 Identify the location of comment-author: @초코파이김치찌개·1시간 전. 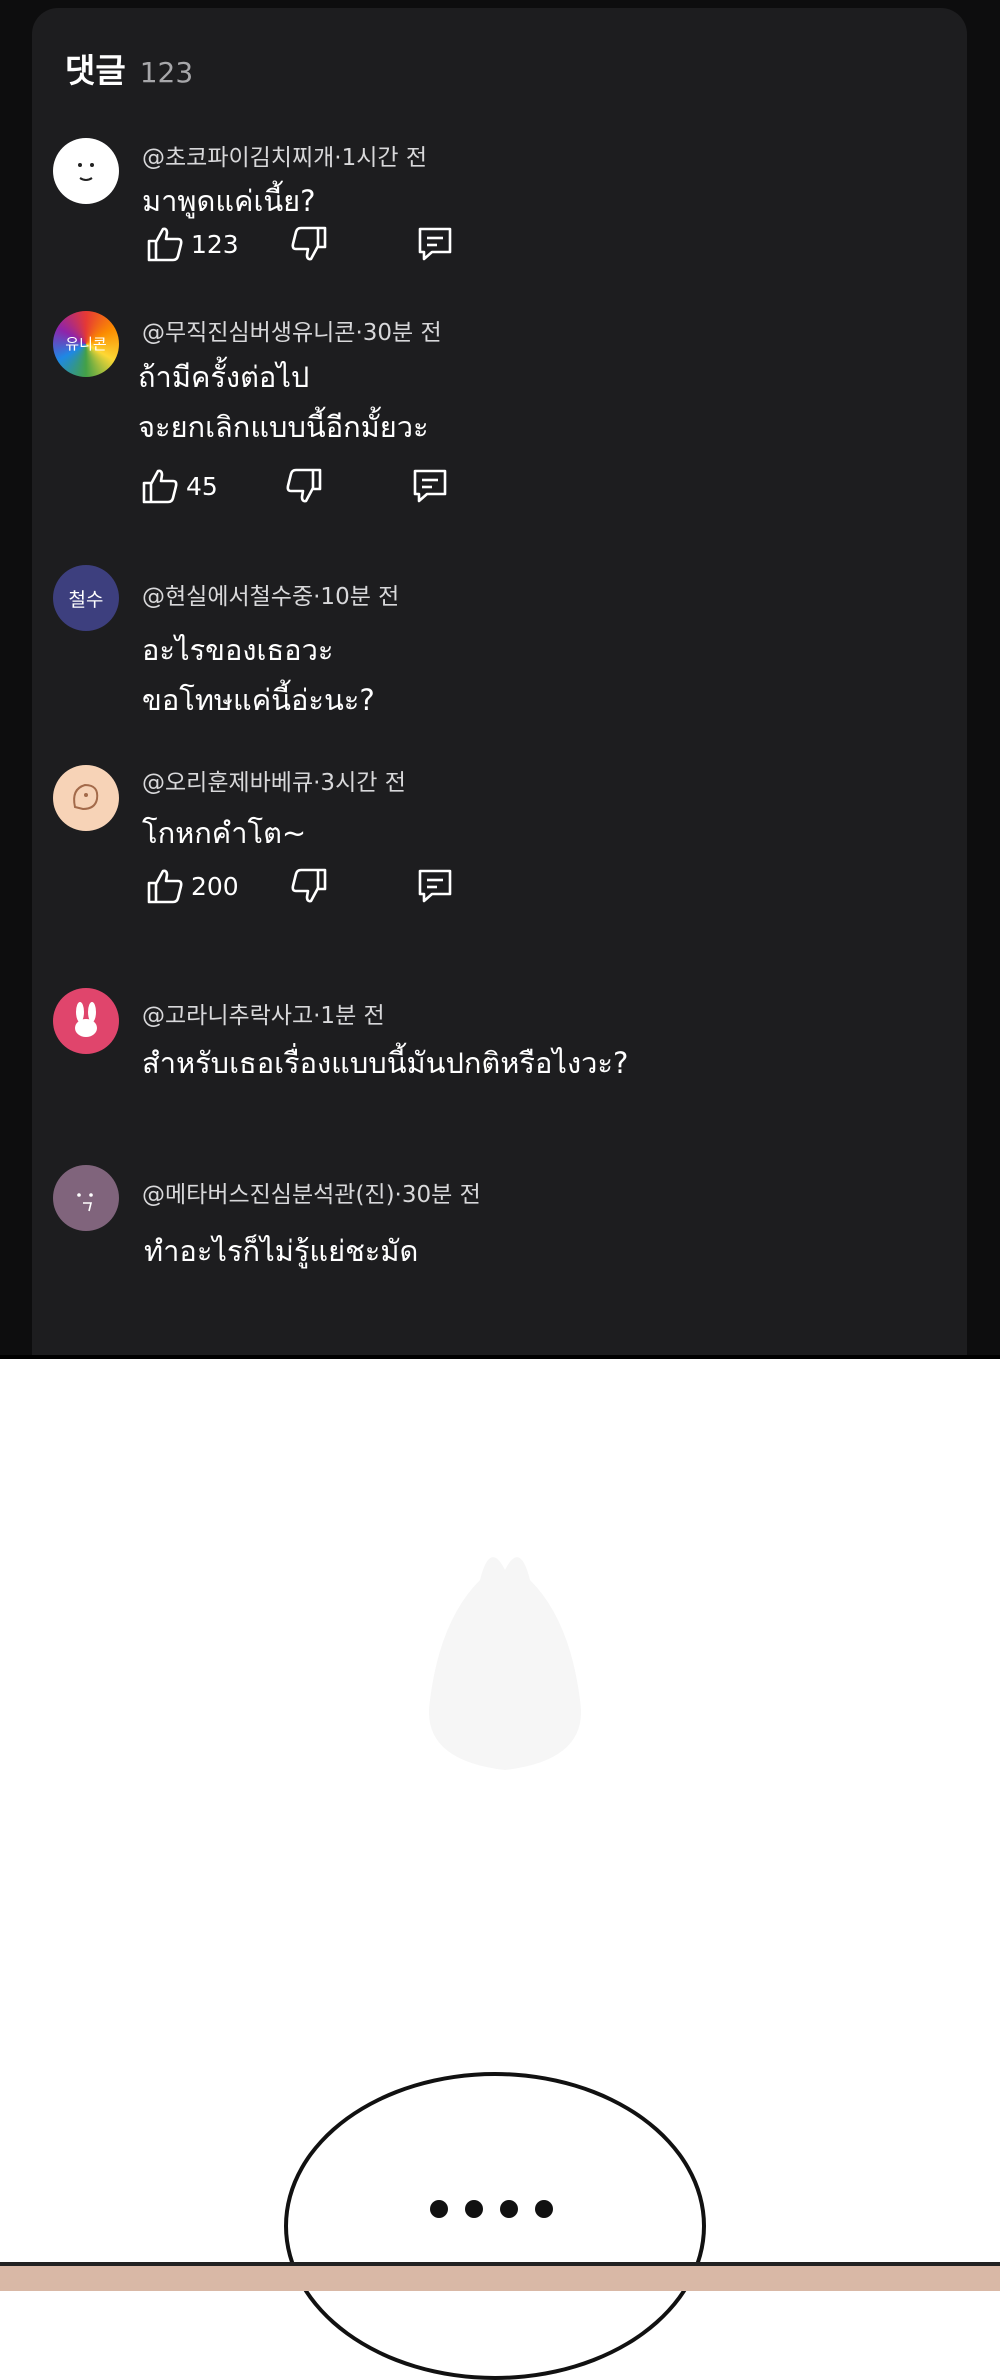
(284, 155).